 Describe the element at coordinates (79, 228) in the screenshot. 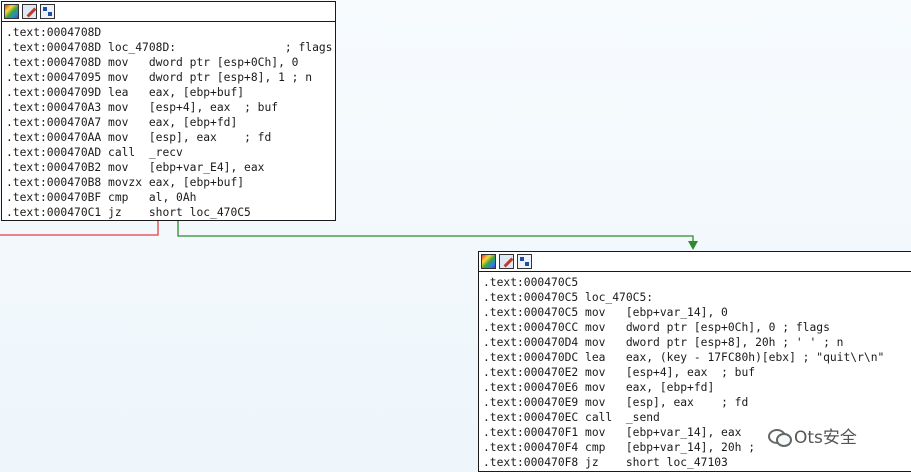

I see `false-branch-edge` at that location.